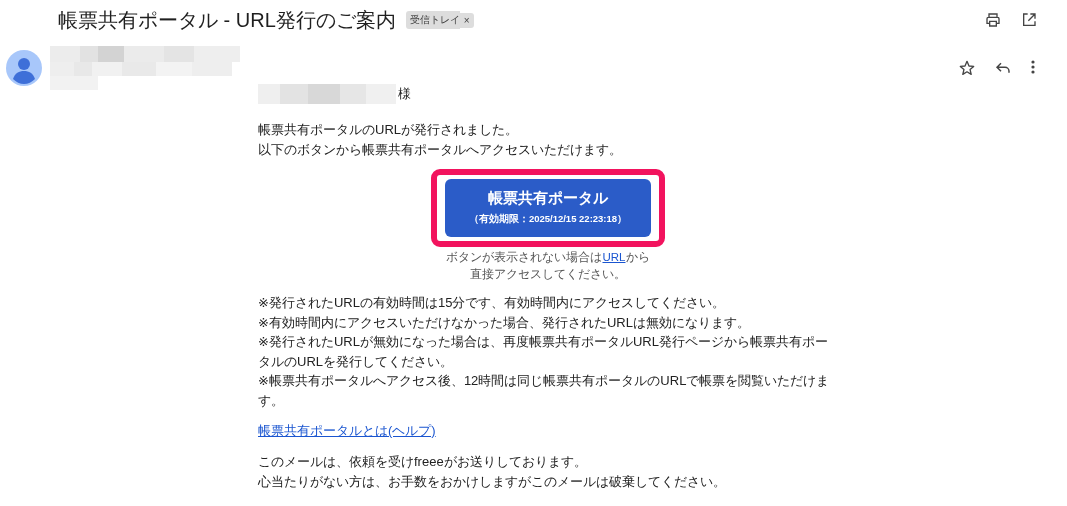 Image resolution: width=1067 pixels, height=506 pixels. I want to click on footer-text: このメールは、依頼を受けfreeeがお送りしております。, so click(423, 462).